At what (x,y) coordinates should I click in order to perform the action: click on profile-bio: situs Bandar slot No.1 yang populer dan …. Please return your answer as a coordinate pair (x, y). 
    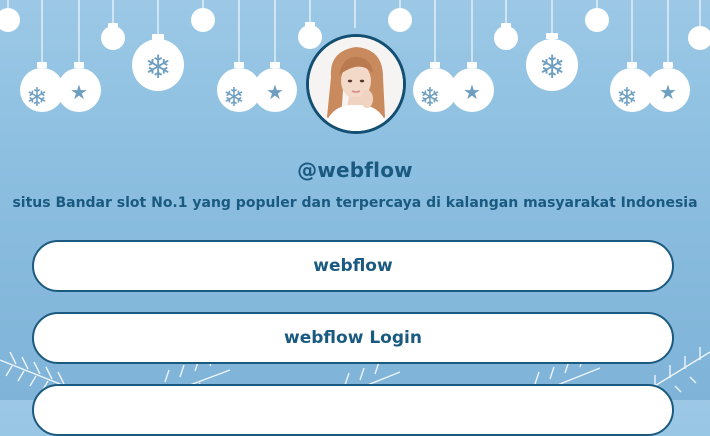
    Looking at the image, I should click on (355, 203).